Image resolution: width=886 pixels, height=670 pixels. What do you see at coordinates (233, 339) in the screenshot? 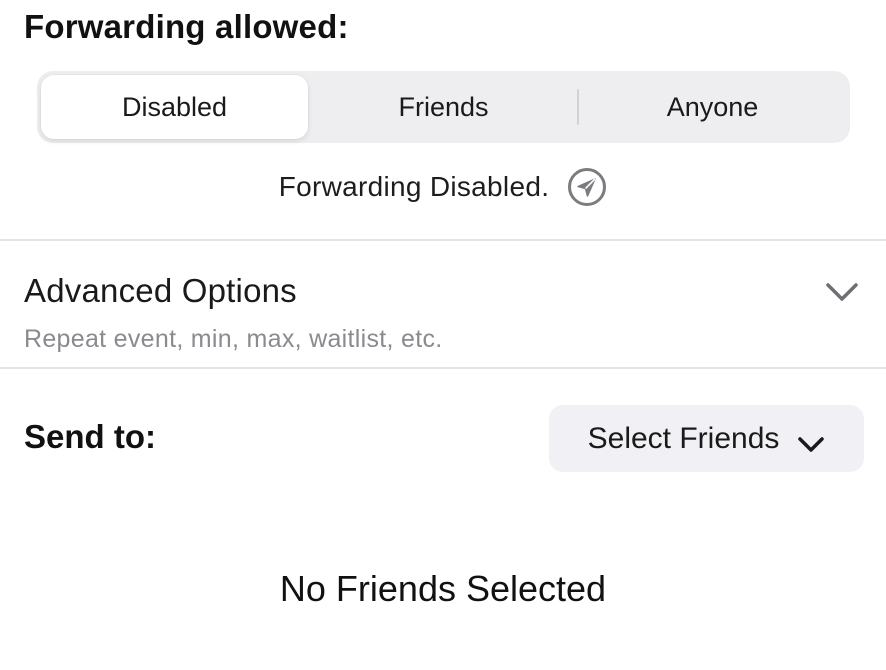
I see `advanced-options-subtitle: Repeat event, min, max, waitlist, etc.` at bounding box center [233, 339].